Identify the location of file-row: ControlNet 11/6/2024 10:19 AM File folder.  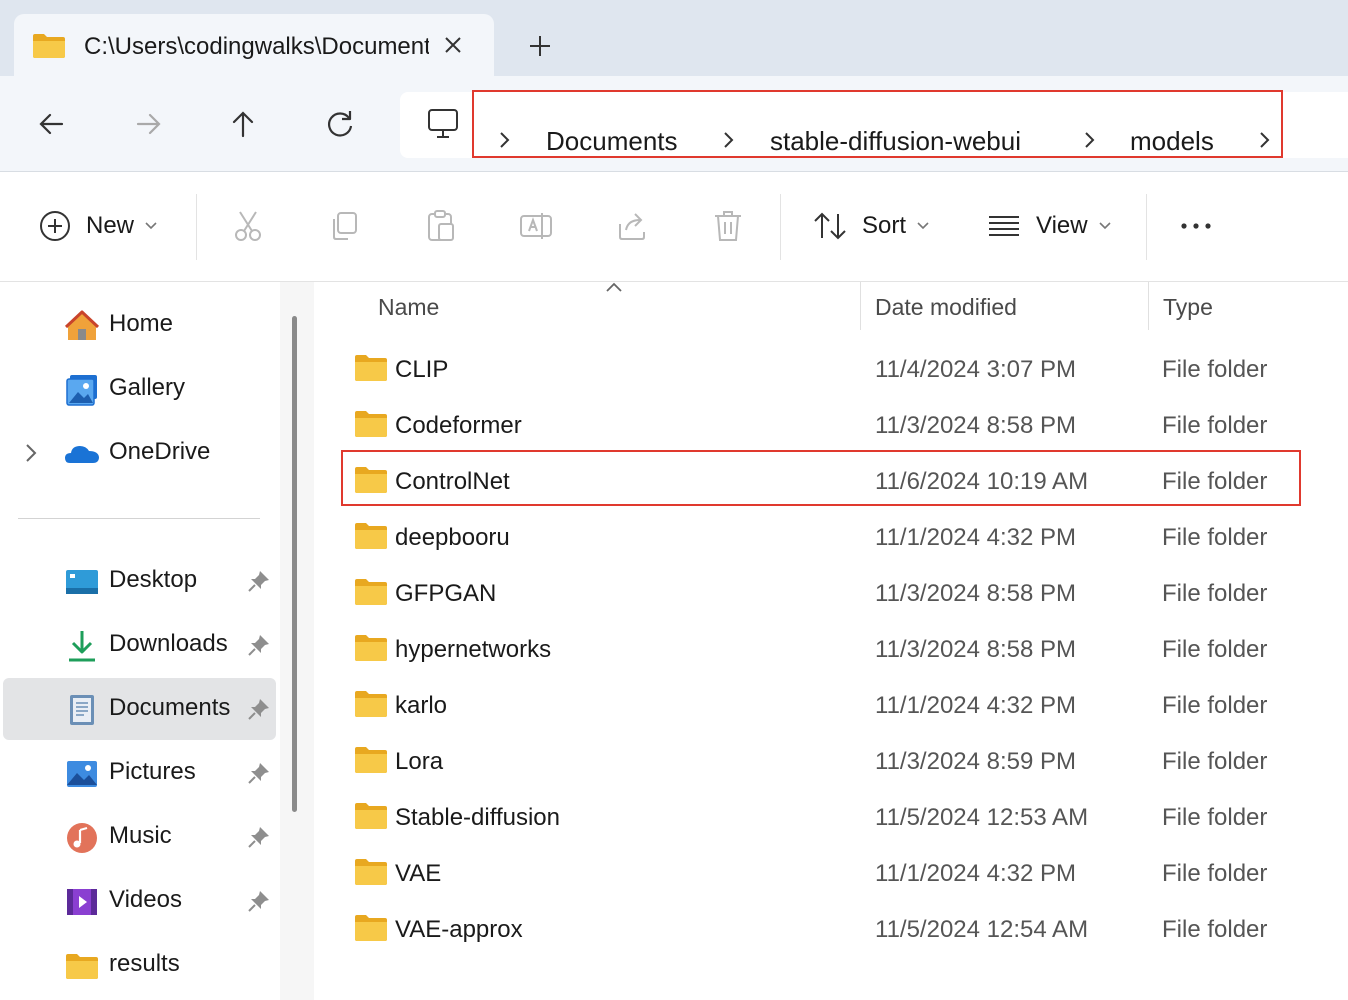
(842, 482).